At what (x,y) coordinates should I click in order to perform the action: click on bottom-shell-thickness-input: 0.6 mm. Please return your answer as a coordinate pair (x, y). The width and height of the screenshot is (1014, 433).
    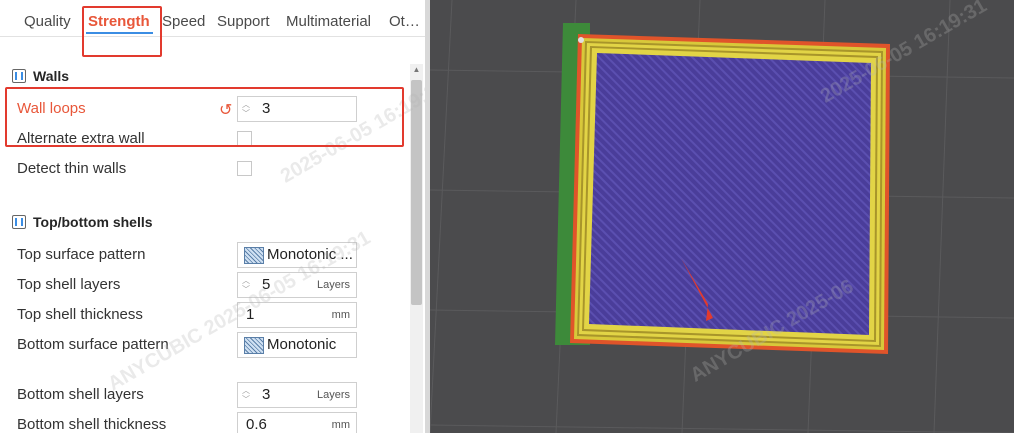
    Looking at the image, I should click on (297, 422).